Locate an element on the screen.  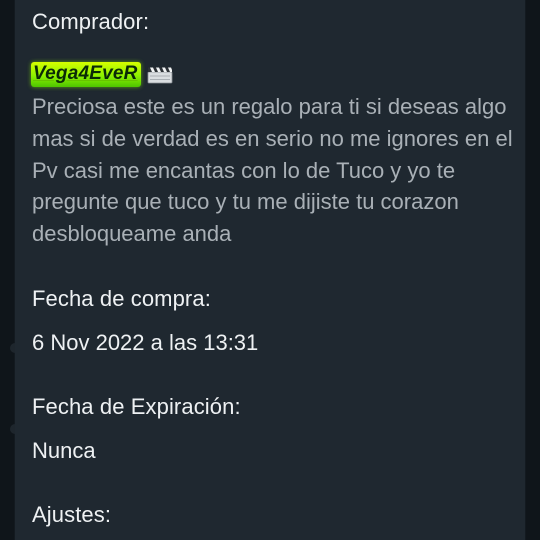
expiration-date-value: Nunca is located at coordinates (64, 450).